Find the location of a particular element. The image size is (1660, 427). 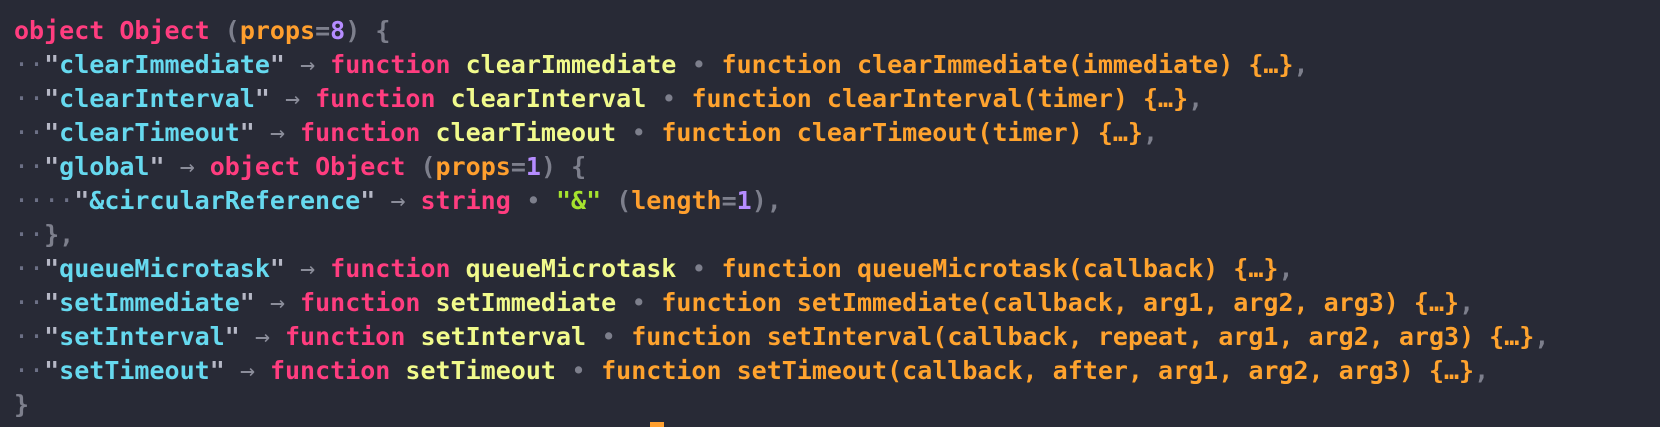

global-entry-header: ··"global" → object Object (props=1) { is located at coordinates (300, 166).